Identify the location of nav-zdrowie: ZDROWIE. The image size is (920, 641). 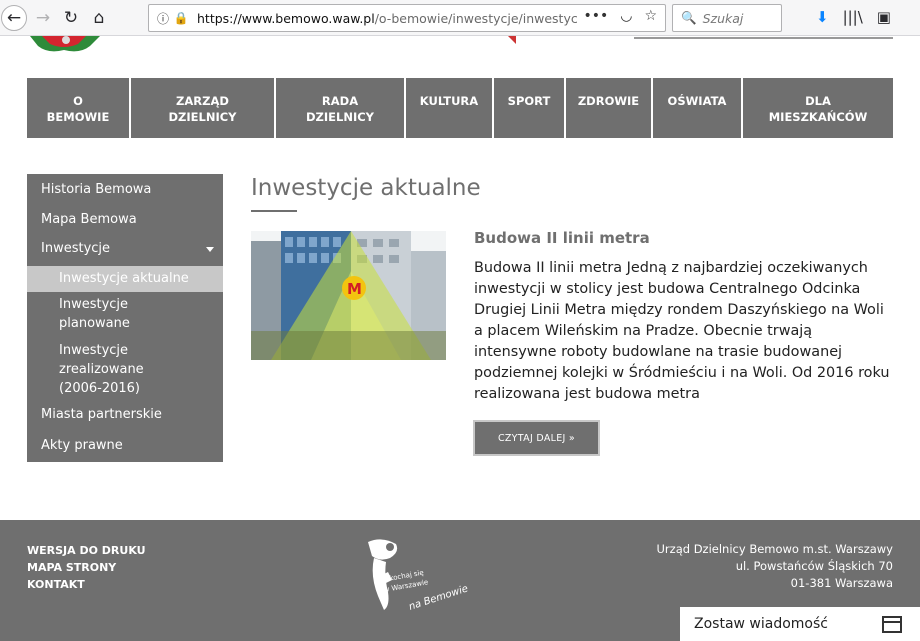
(609, 108).